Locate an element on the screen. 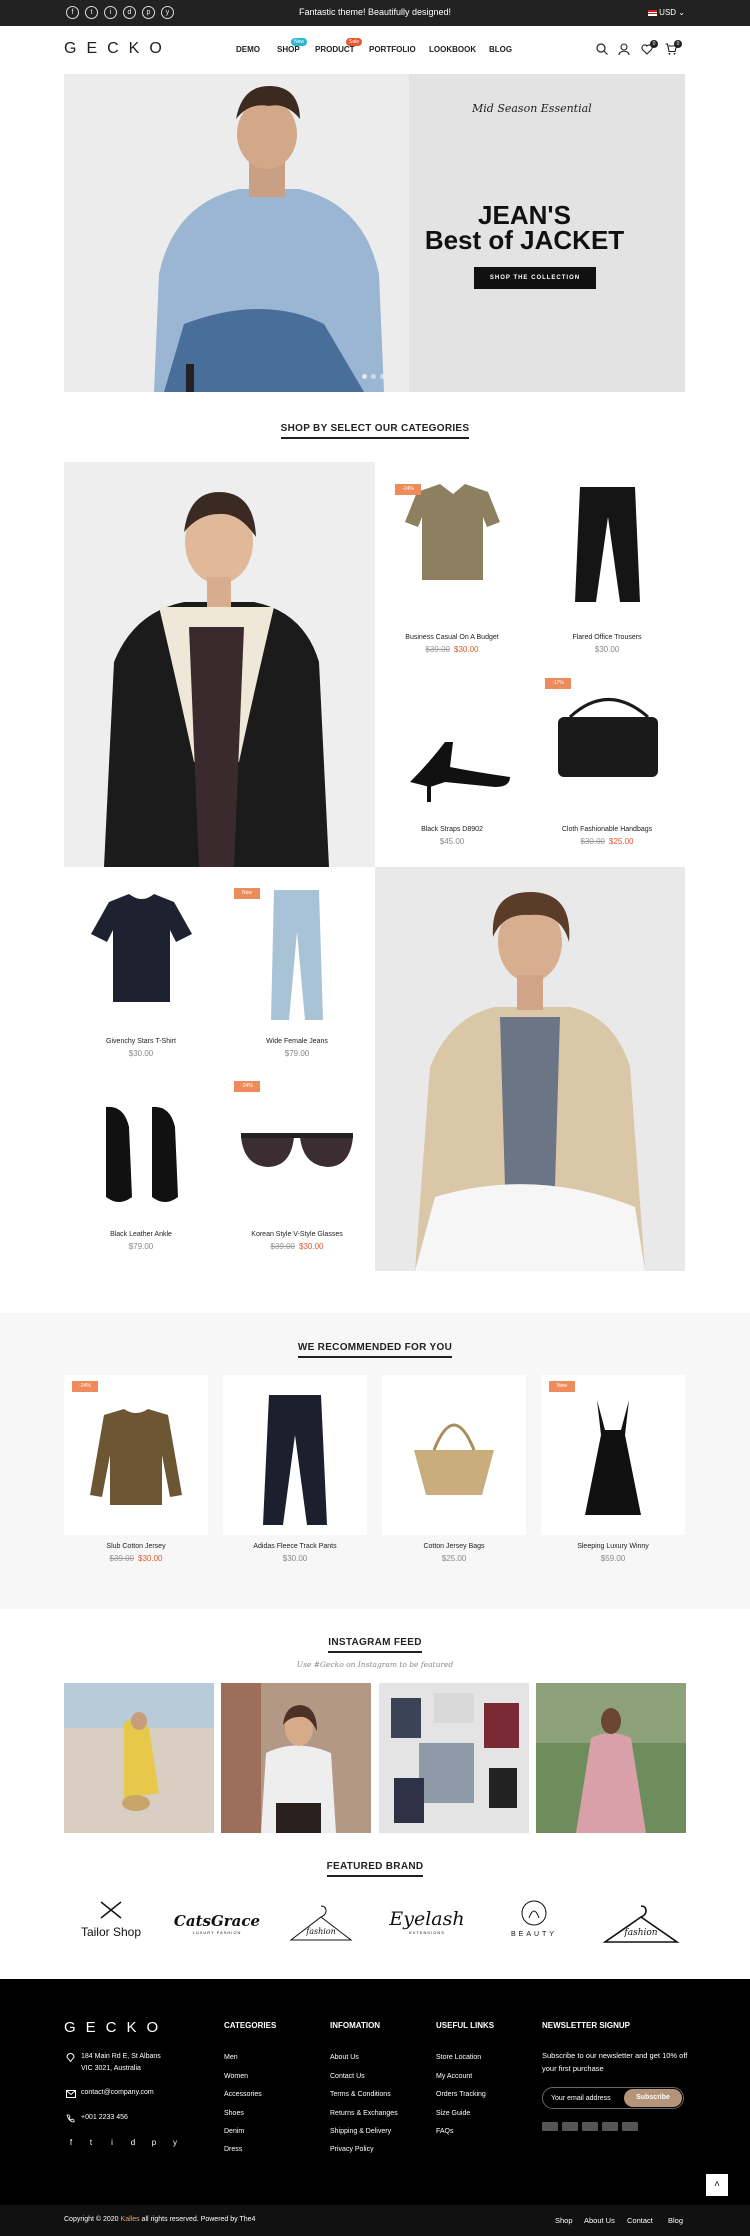 Image resolution: width=750 pixels, height=2236 pixels. paypal-icon is located at coordinates (610, 2126).